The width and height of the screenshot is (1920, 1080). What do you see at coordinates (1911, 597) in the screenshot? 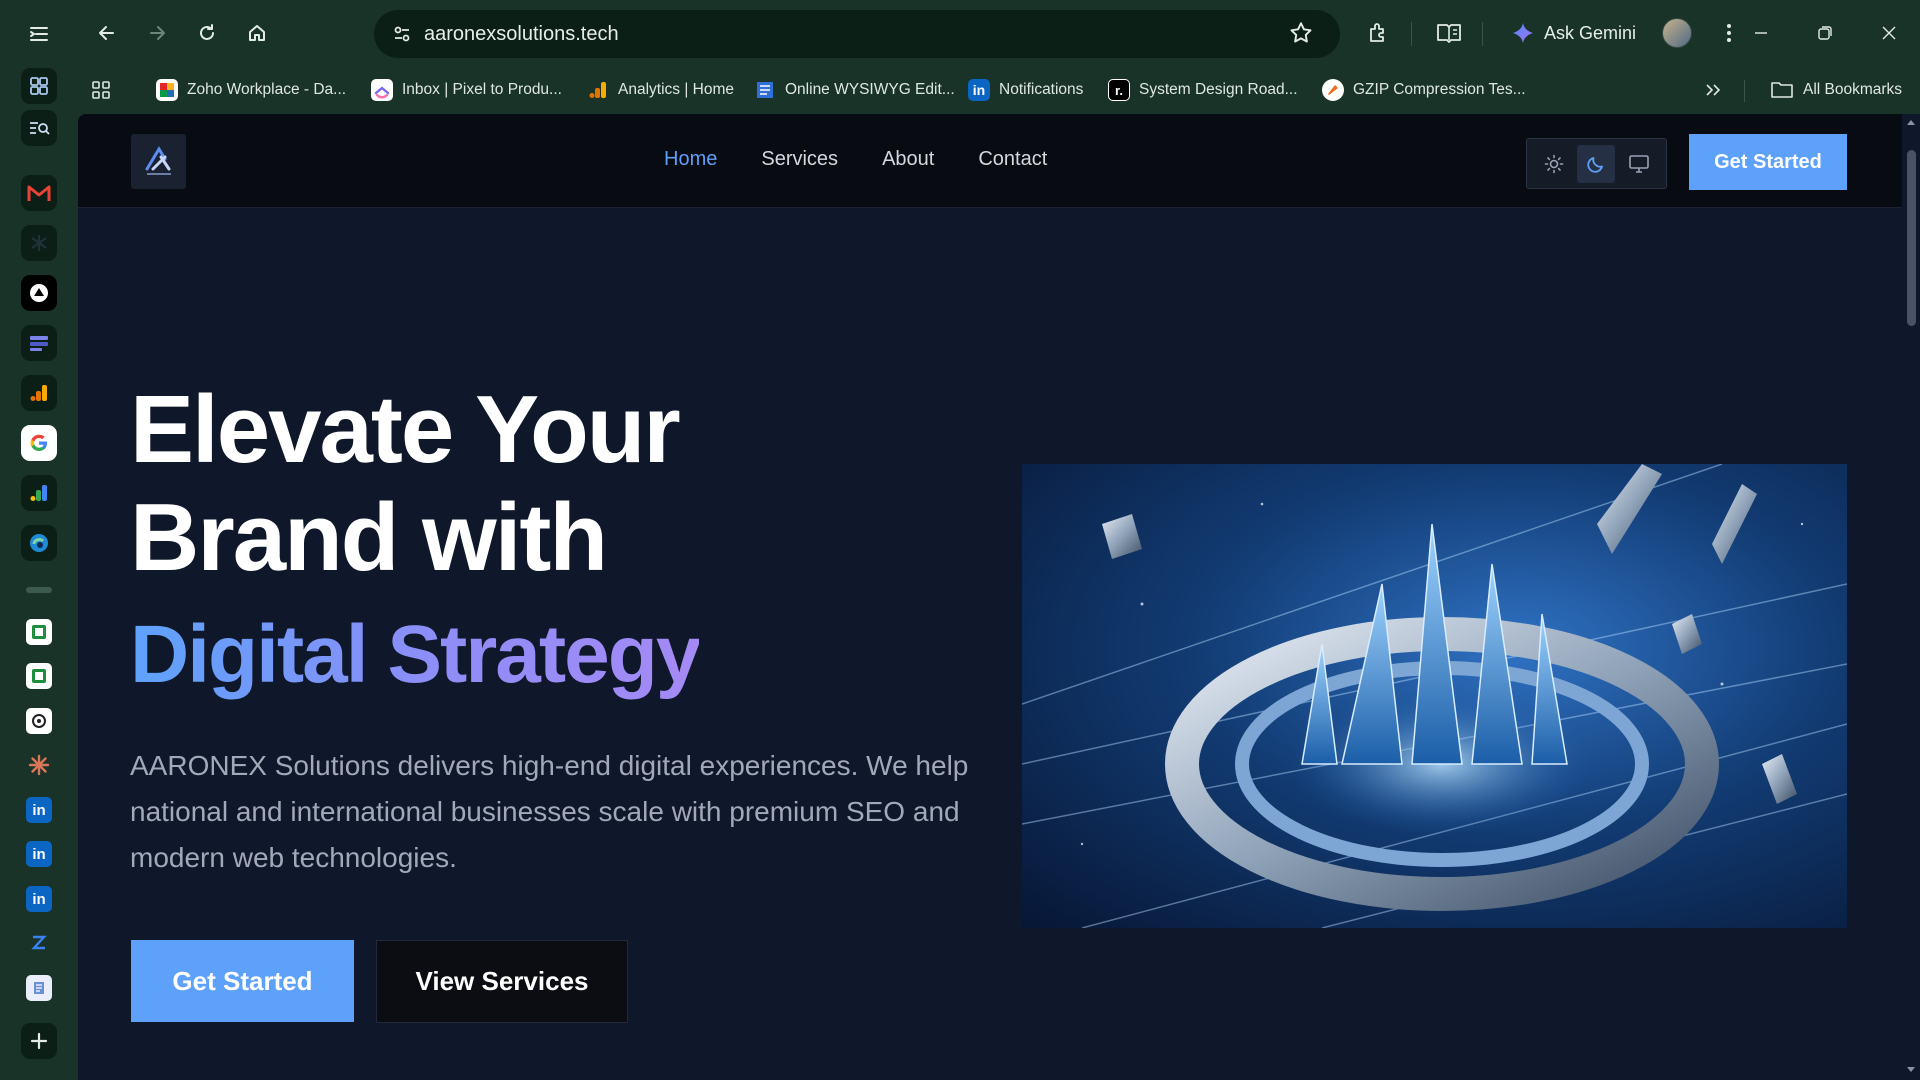
I see `page-scrollbar` at bounding box center [1911, 597].